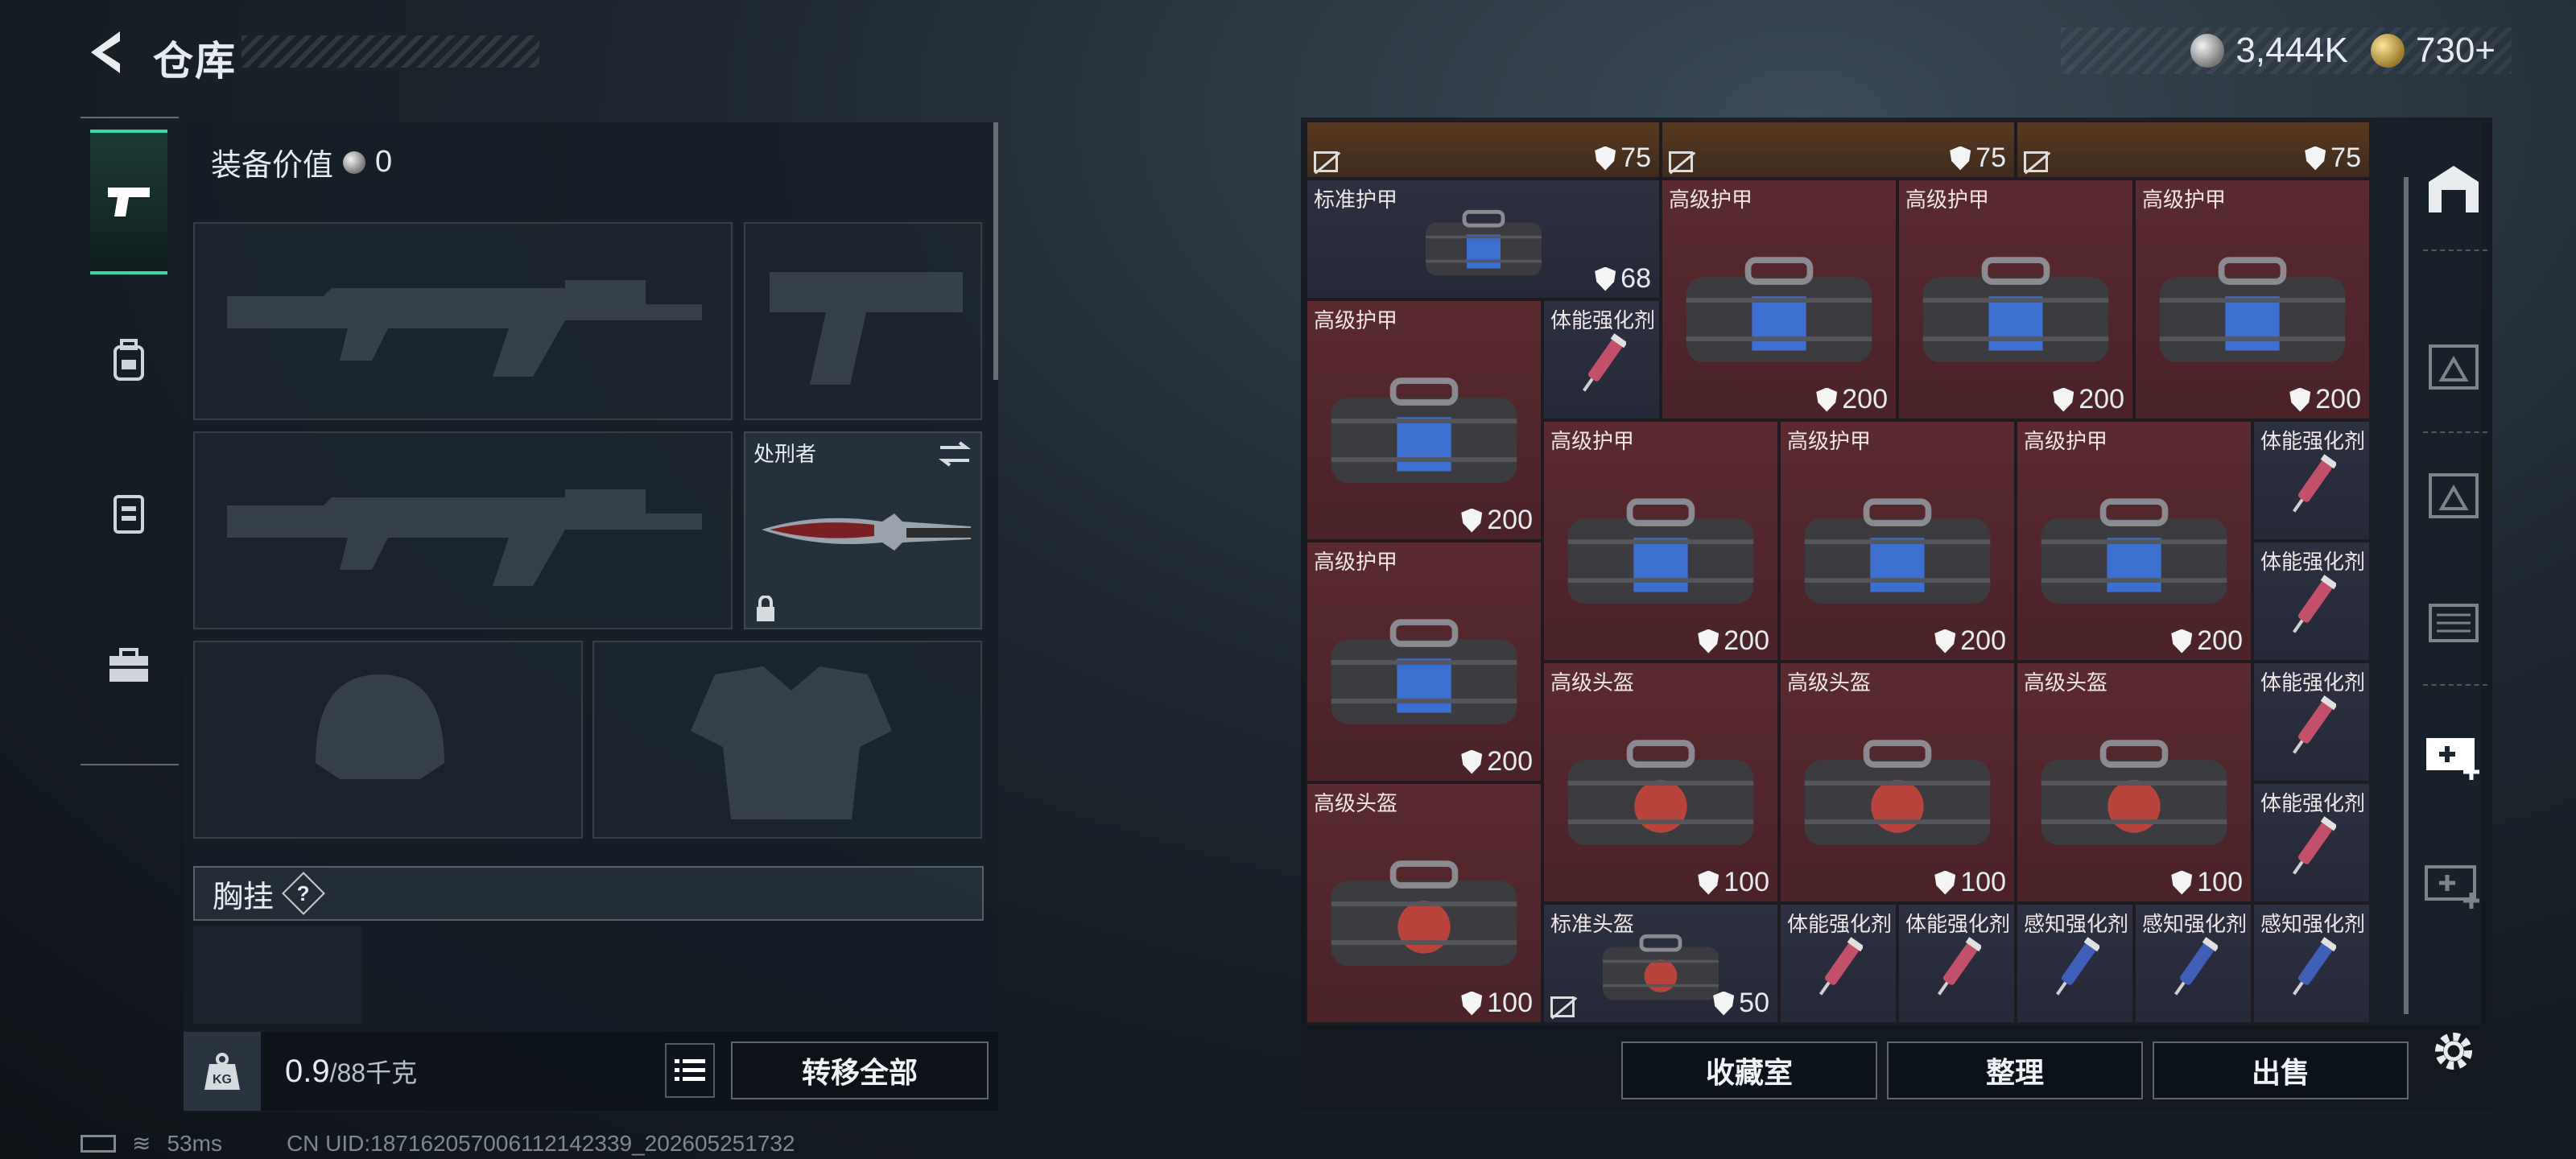  What do you see at coordinates (303, 893) in the screenshot?
I see `help-icon: ?` at bounding box center [303, 893].